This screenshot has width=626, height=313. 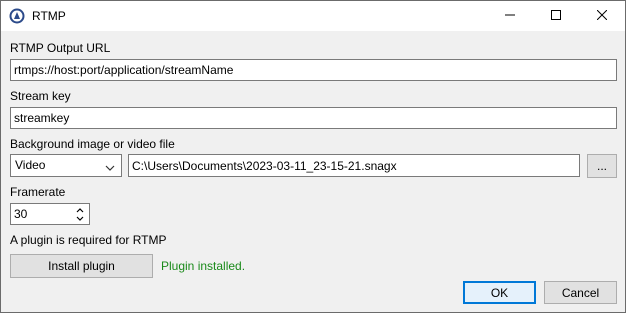 I want to click on spinner-arrows-icon, so click(x=80, y=214).